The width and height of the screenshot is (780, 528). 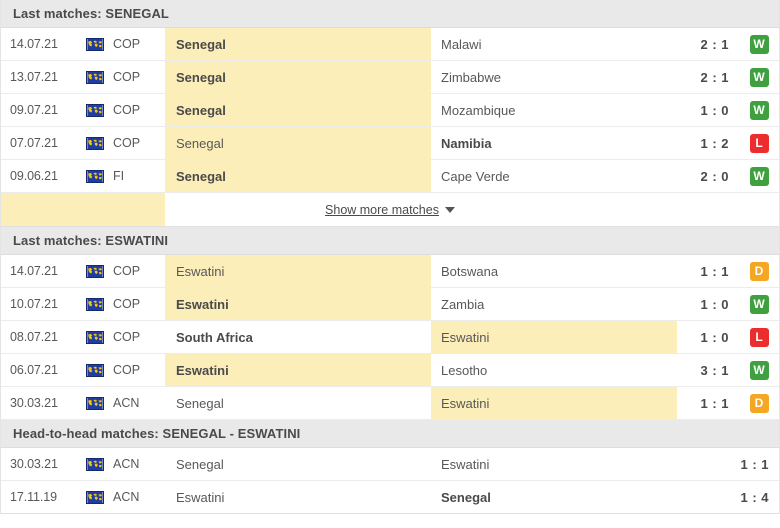 I want to click on table-row: 10.07.21 COP Eswatini Zambia 1 : 0 W, so click(x=390, y=304).